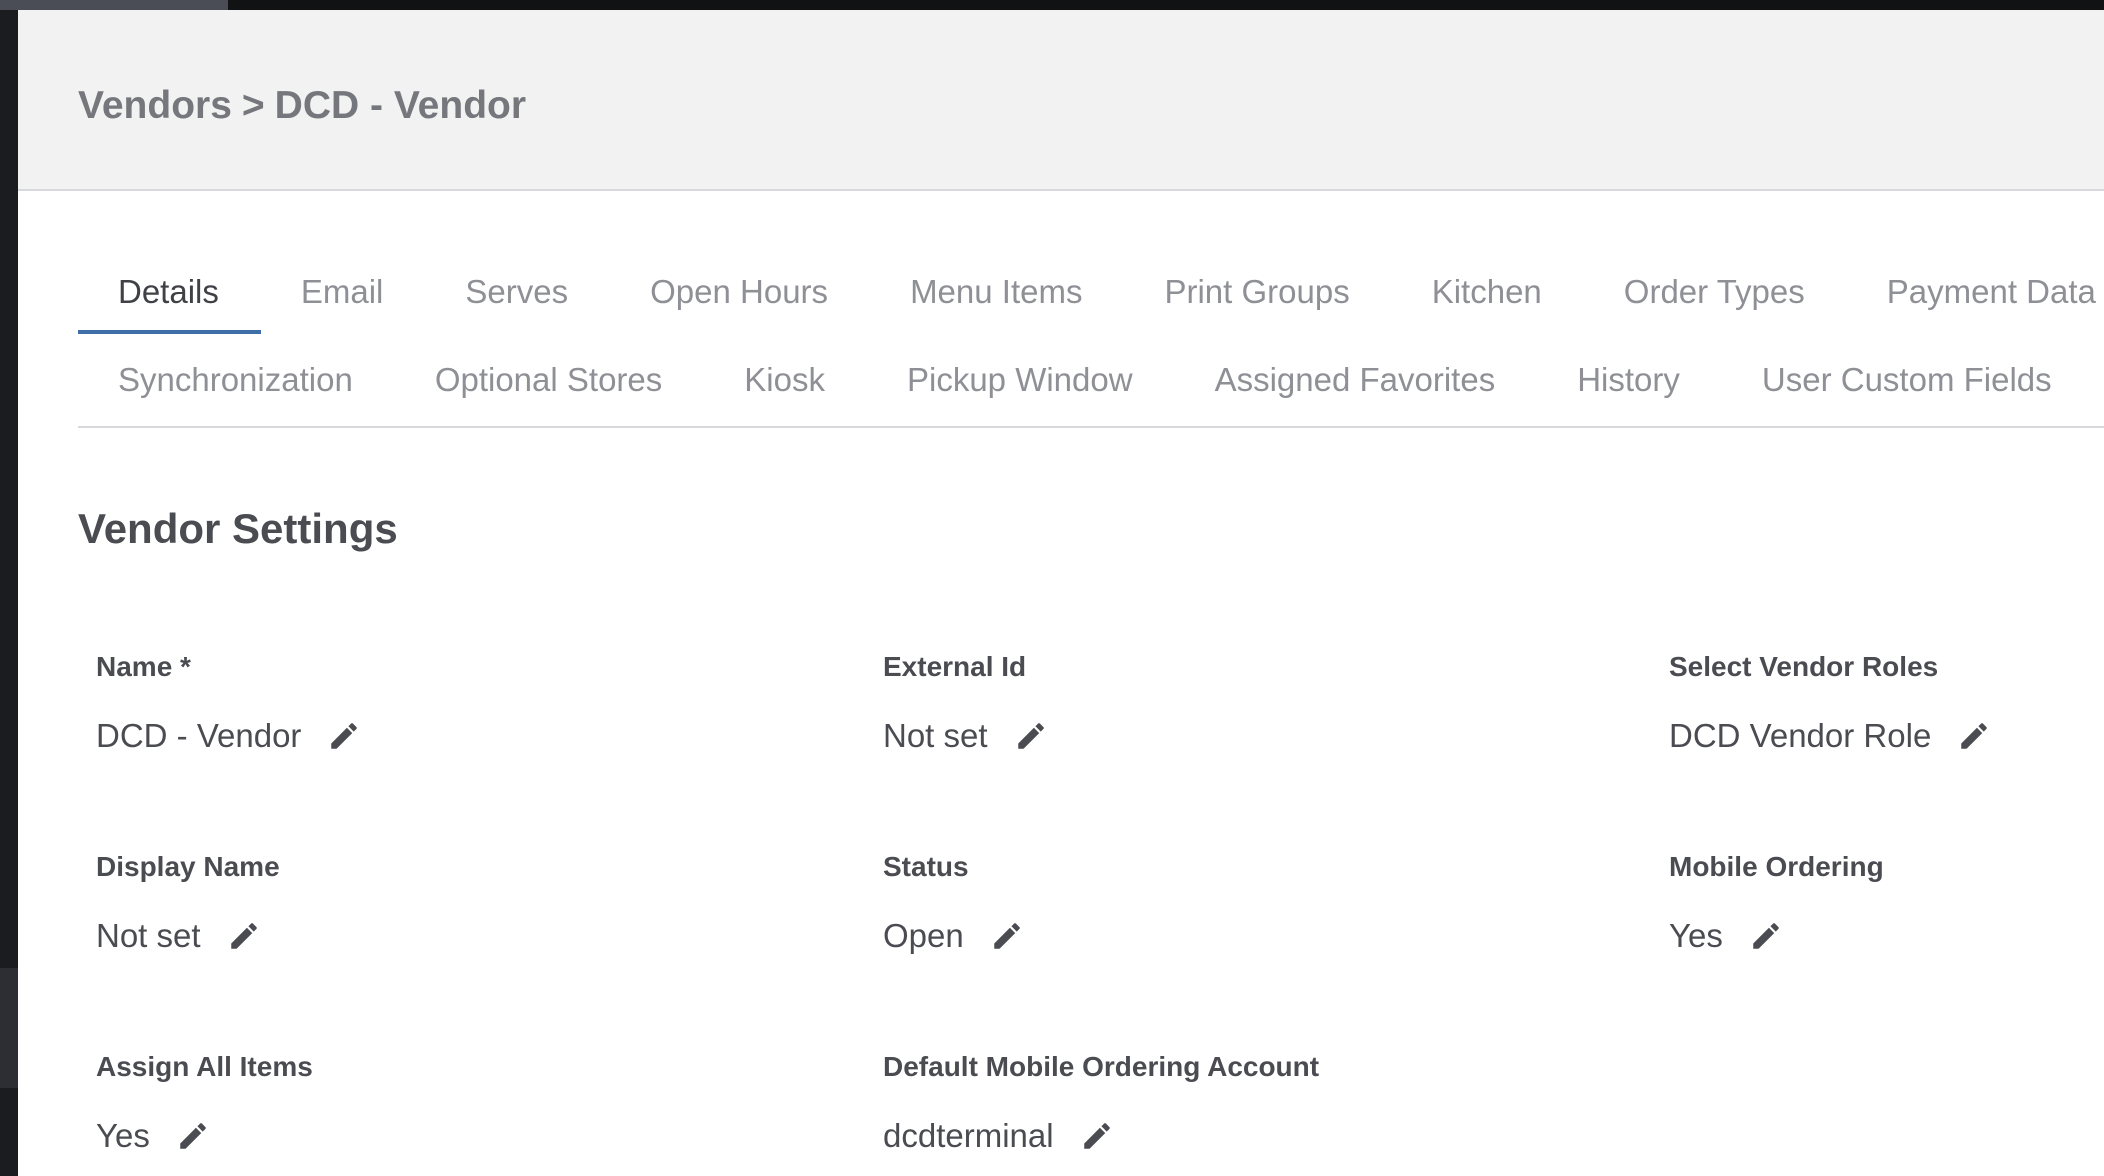  I want to click on field-external-id: External Id Not set, so click(965, 704).